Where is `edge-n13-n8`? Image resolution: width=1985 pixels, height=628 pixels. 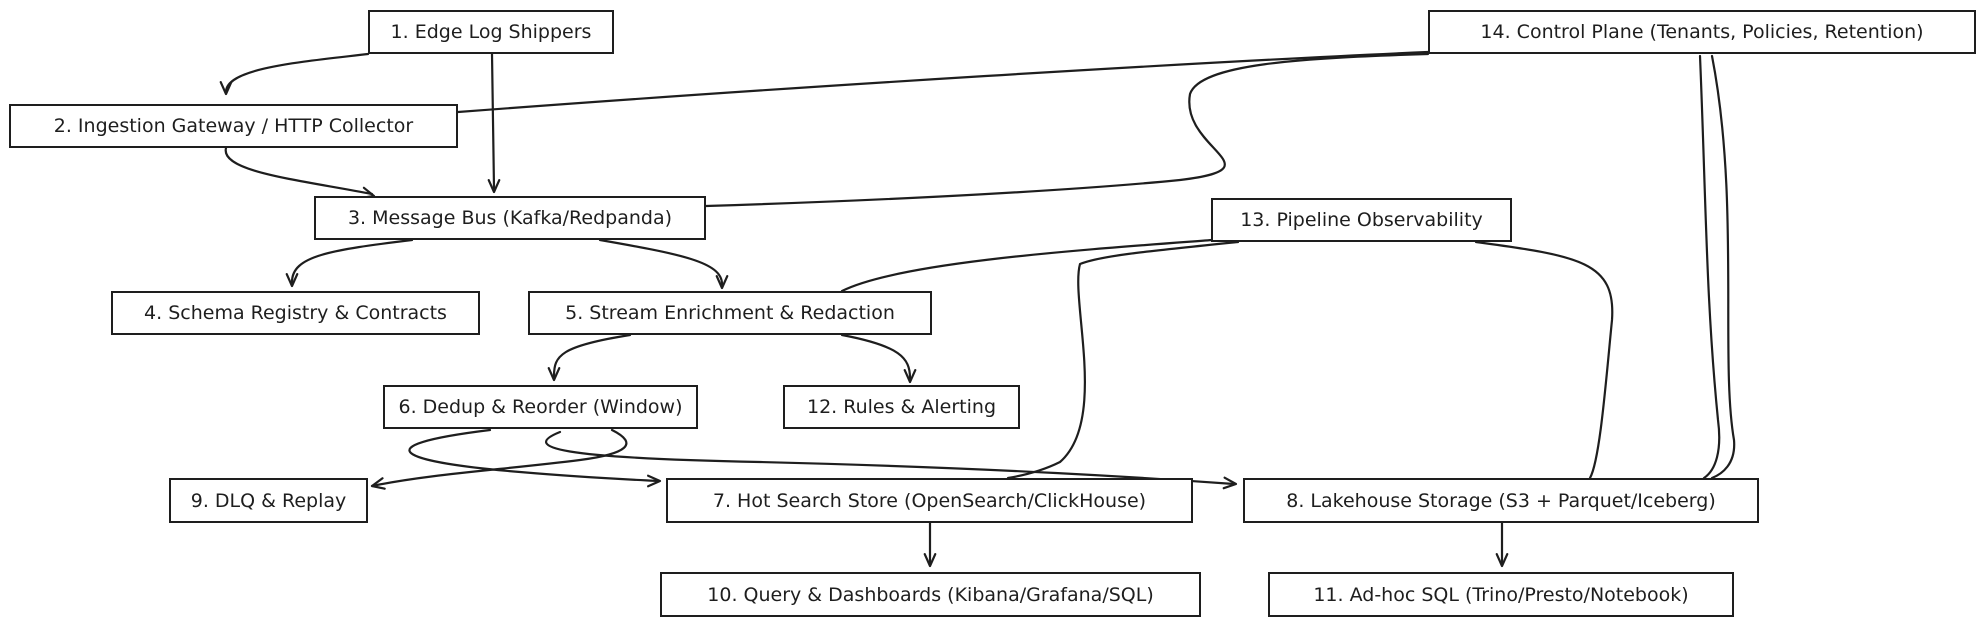
edge-n13-n8 is located at coordinates (1544, 360).